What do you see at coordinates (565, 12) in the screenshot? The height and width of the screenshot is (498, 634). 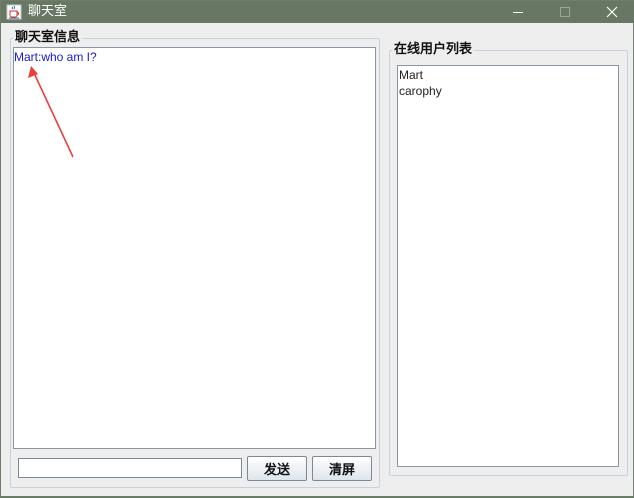 I see `maximize-icon` at bounding box center [565, 12].